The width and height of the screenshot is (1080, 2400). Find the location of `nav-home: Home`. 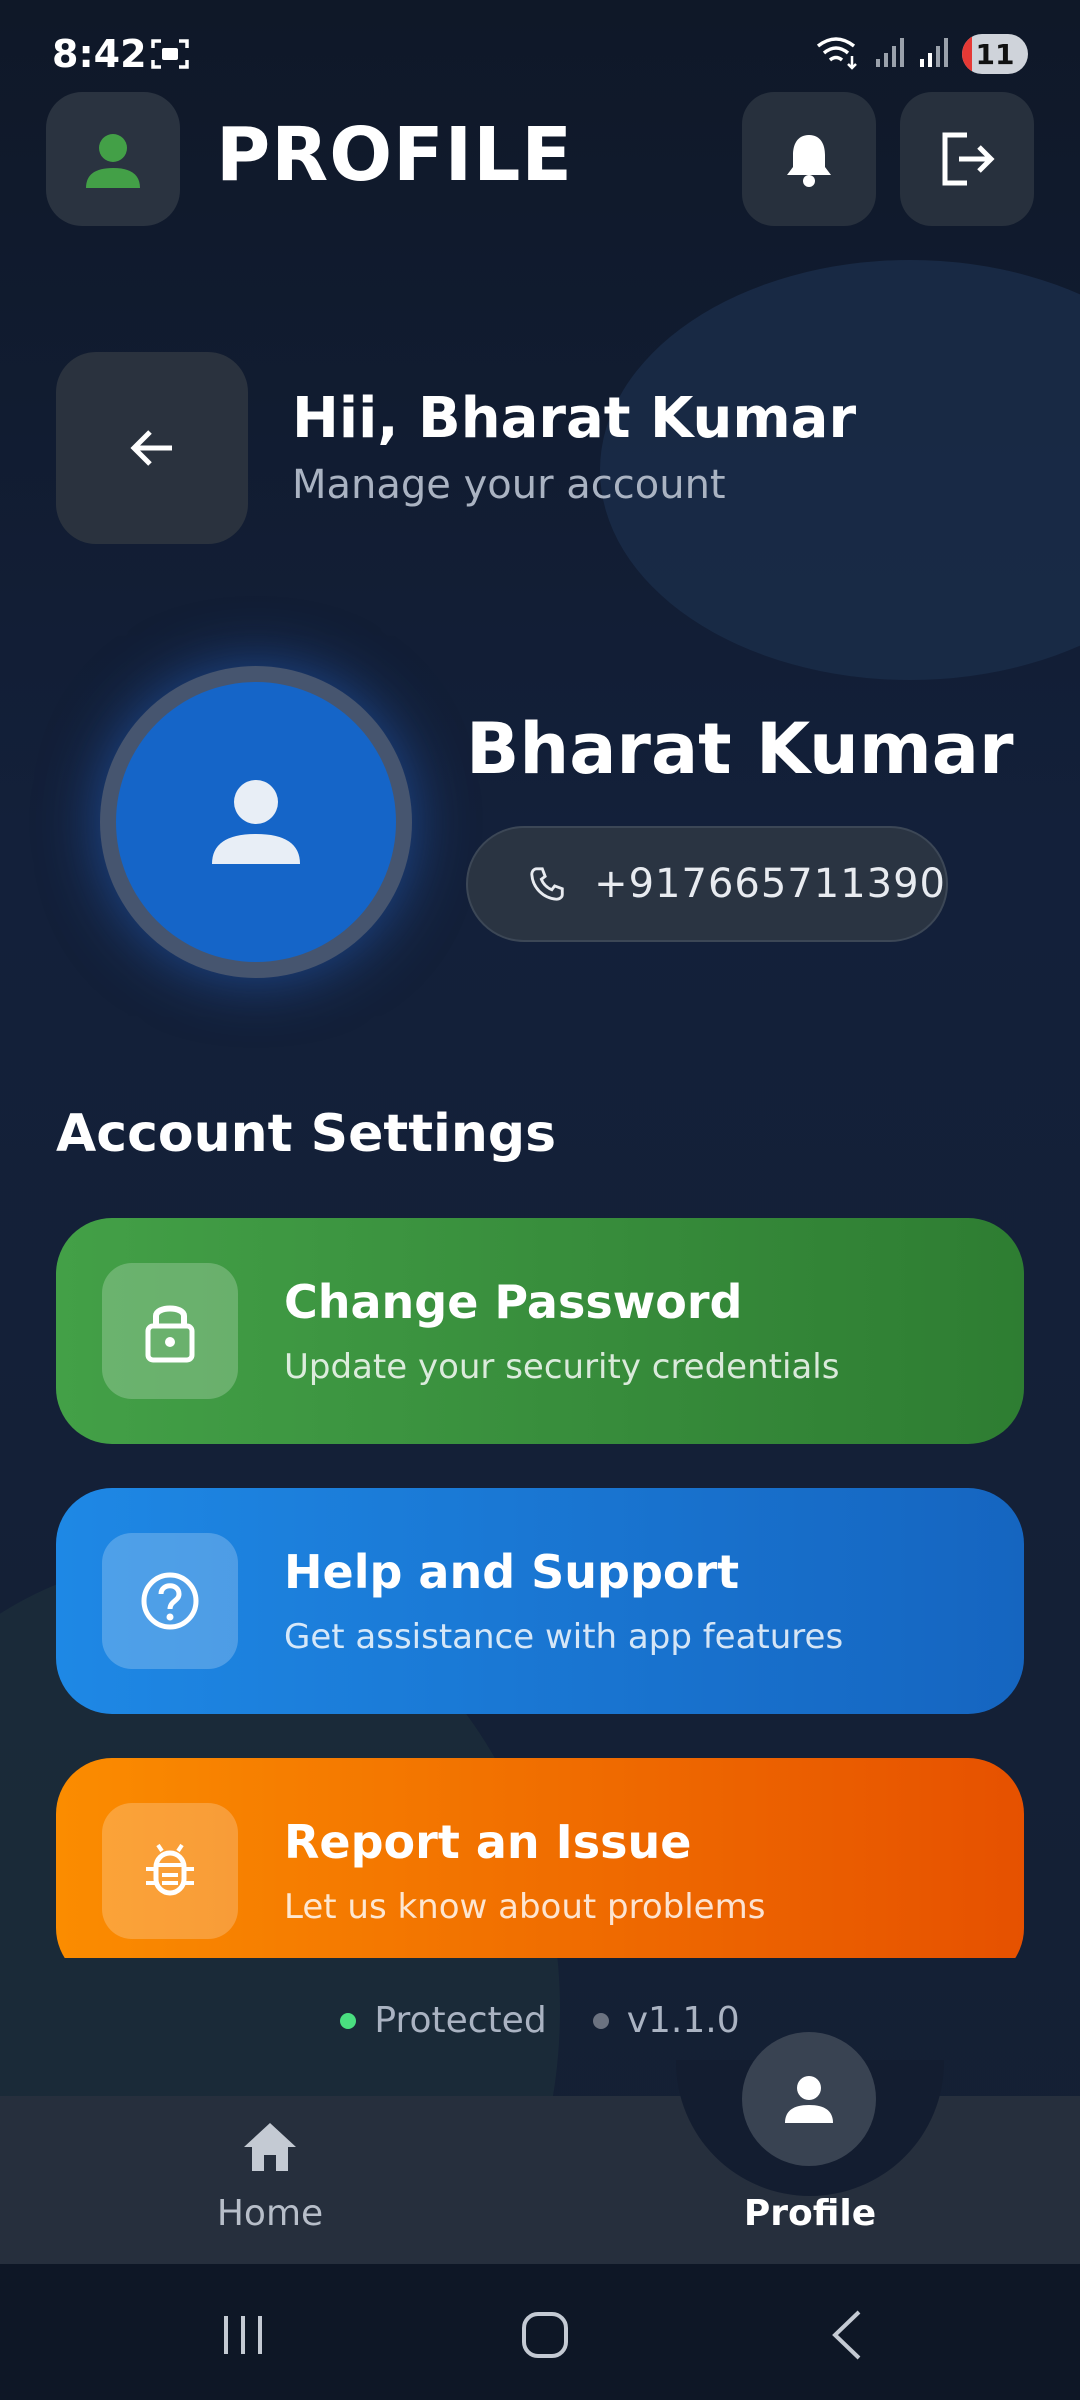

nav-home: Home is located at coordinates (270, 2185).